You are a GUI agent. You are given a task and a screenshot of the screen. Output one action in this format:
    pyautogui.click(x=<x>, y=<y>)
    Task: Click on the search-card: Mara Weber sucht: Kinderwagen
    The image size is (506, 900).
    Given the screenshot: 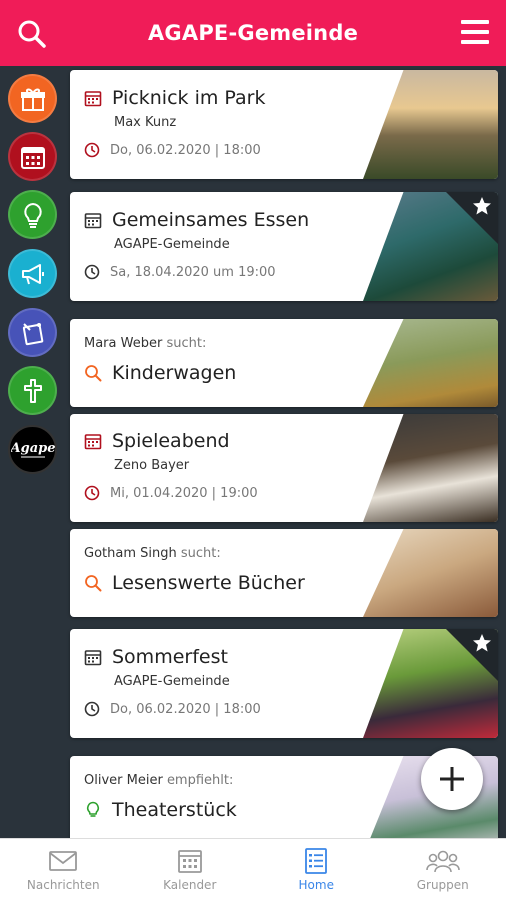 What is the action you would take?
    pyautogui.click(x=284, y=363)
    